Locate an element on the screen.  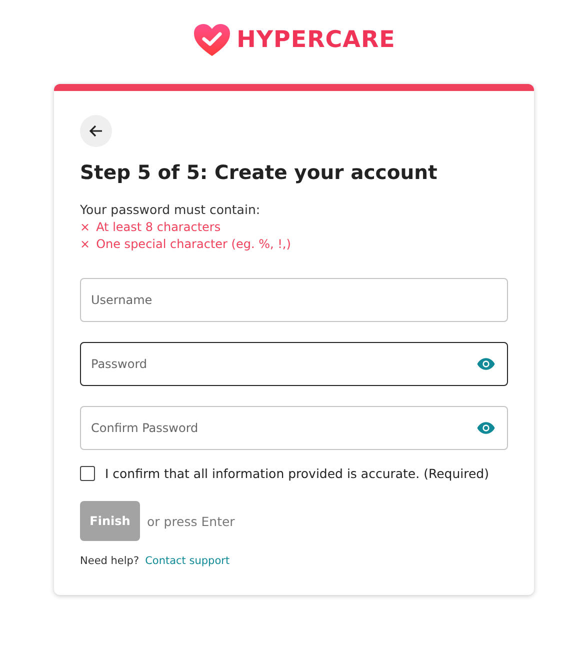
brand-name: HYPERCARE is located at coordinates (316, 40).